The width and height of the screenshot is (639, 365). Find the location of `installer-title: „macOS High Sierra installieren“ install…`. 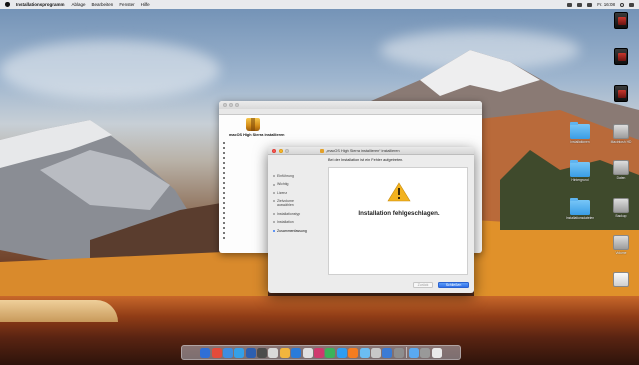

installer-title: „macOS High Sierra installieren“ install… is located at coordinates (360, 150).